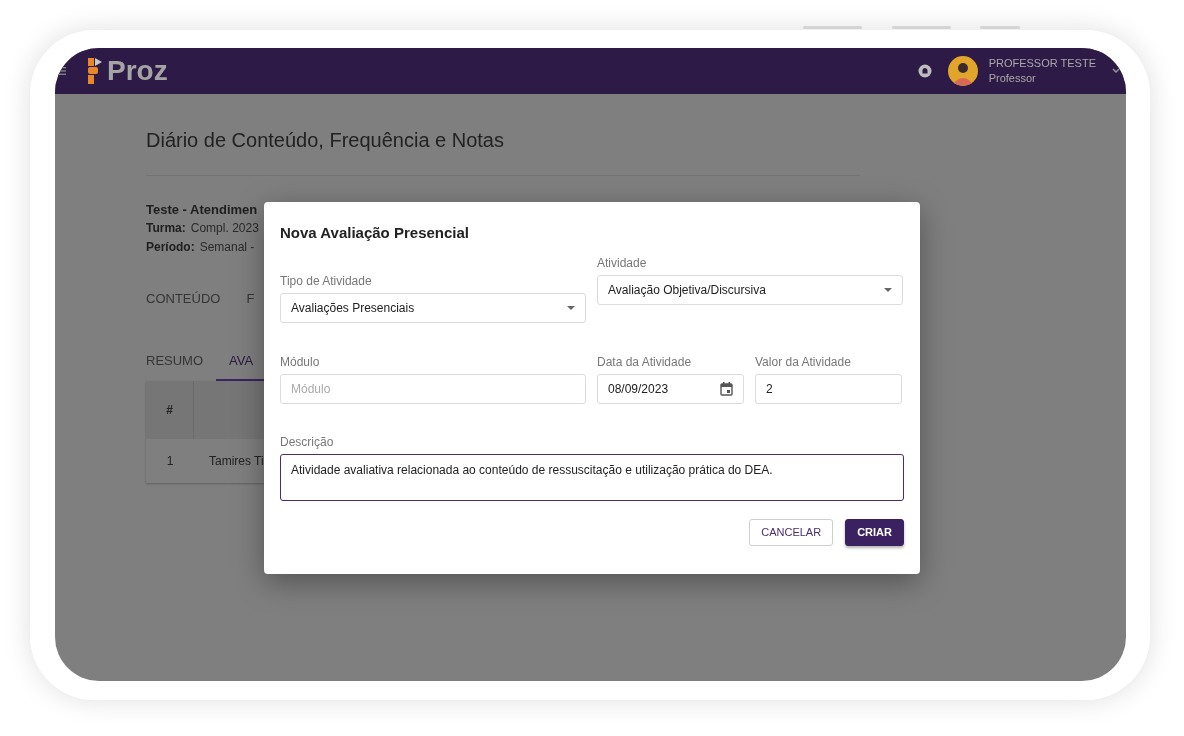 This screenshot has height=736, width=1184. What do you see at coordinates (325, 140) in the screenshot?
I see `page-title: Diário de Conteúdo, Frequência e Notas` at bounding box center [325, 140].